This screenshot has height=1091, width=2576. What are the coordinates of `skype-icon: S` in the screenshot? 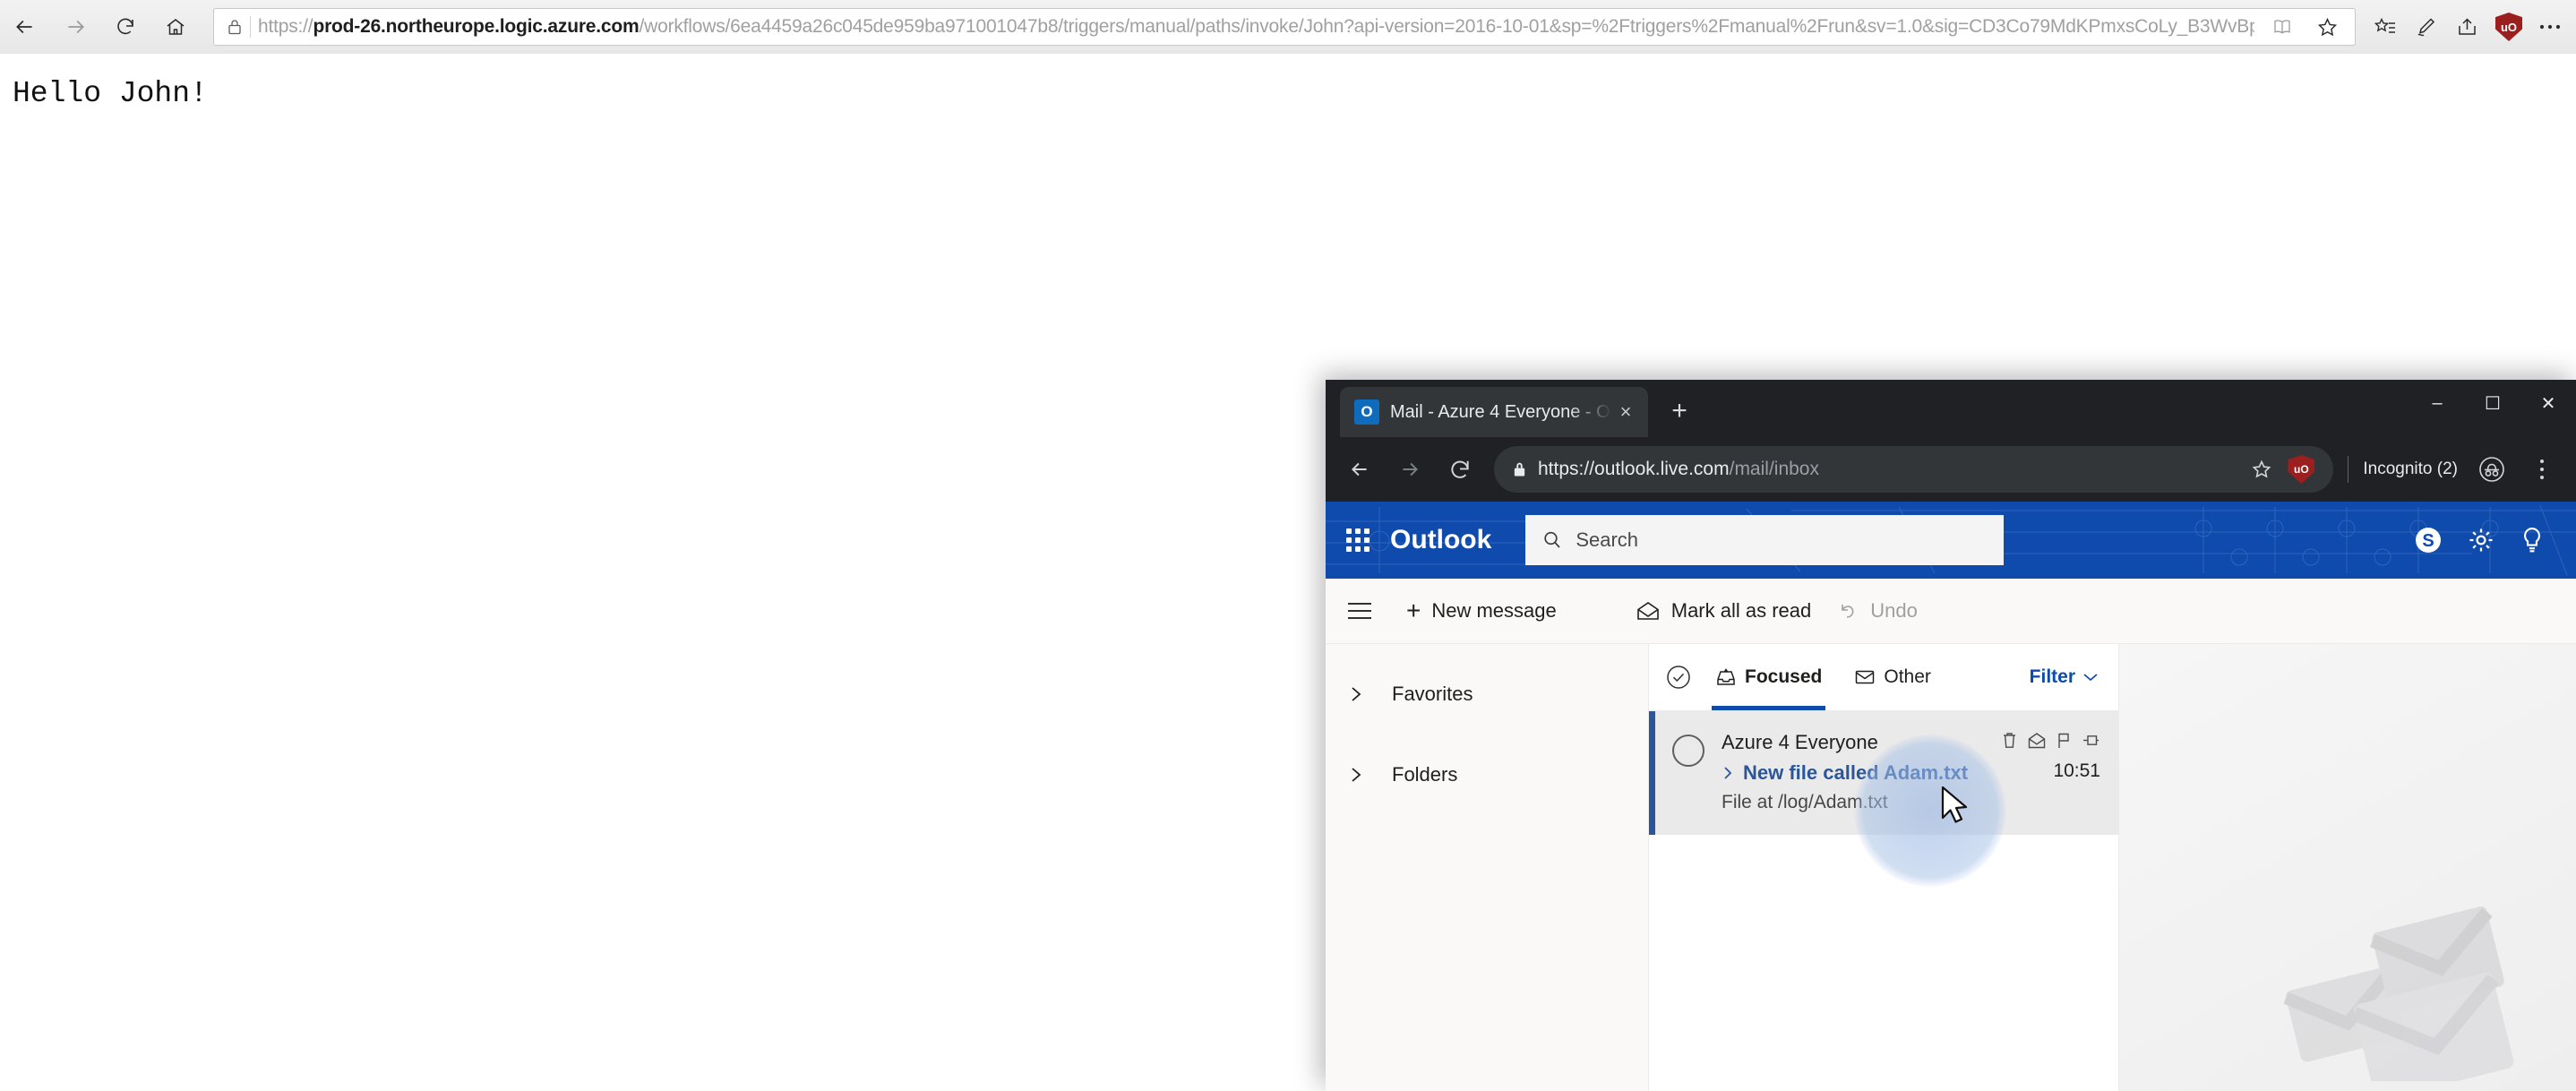 It's located at (2428, 540).